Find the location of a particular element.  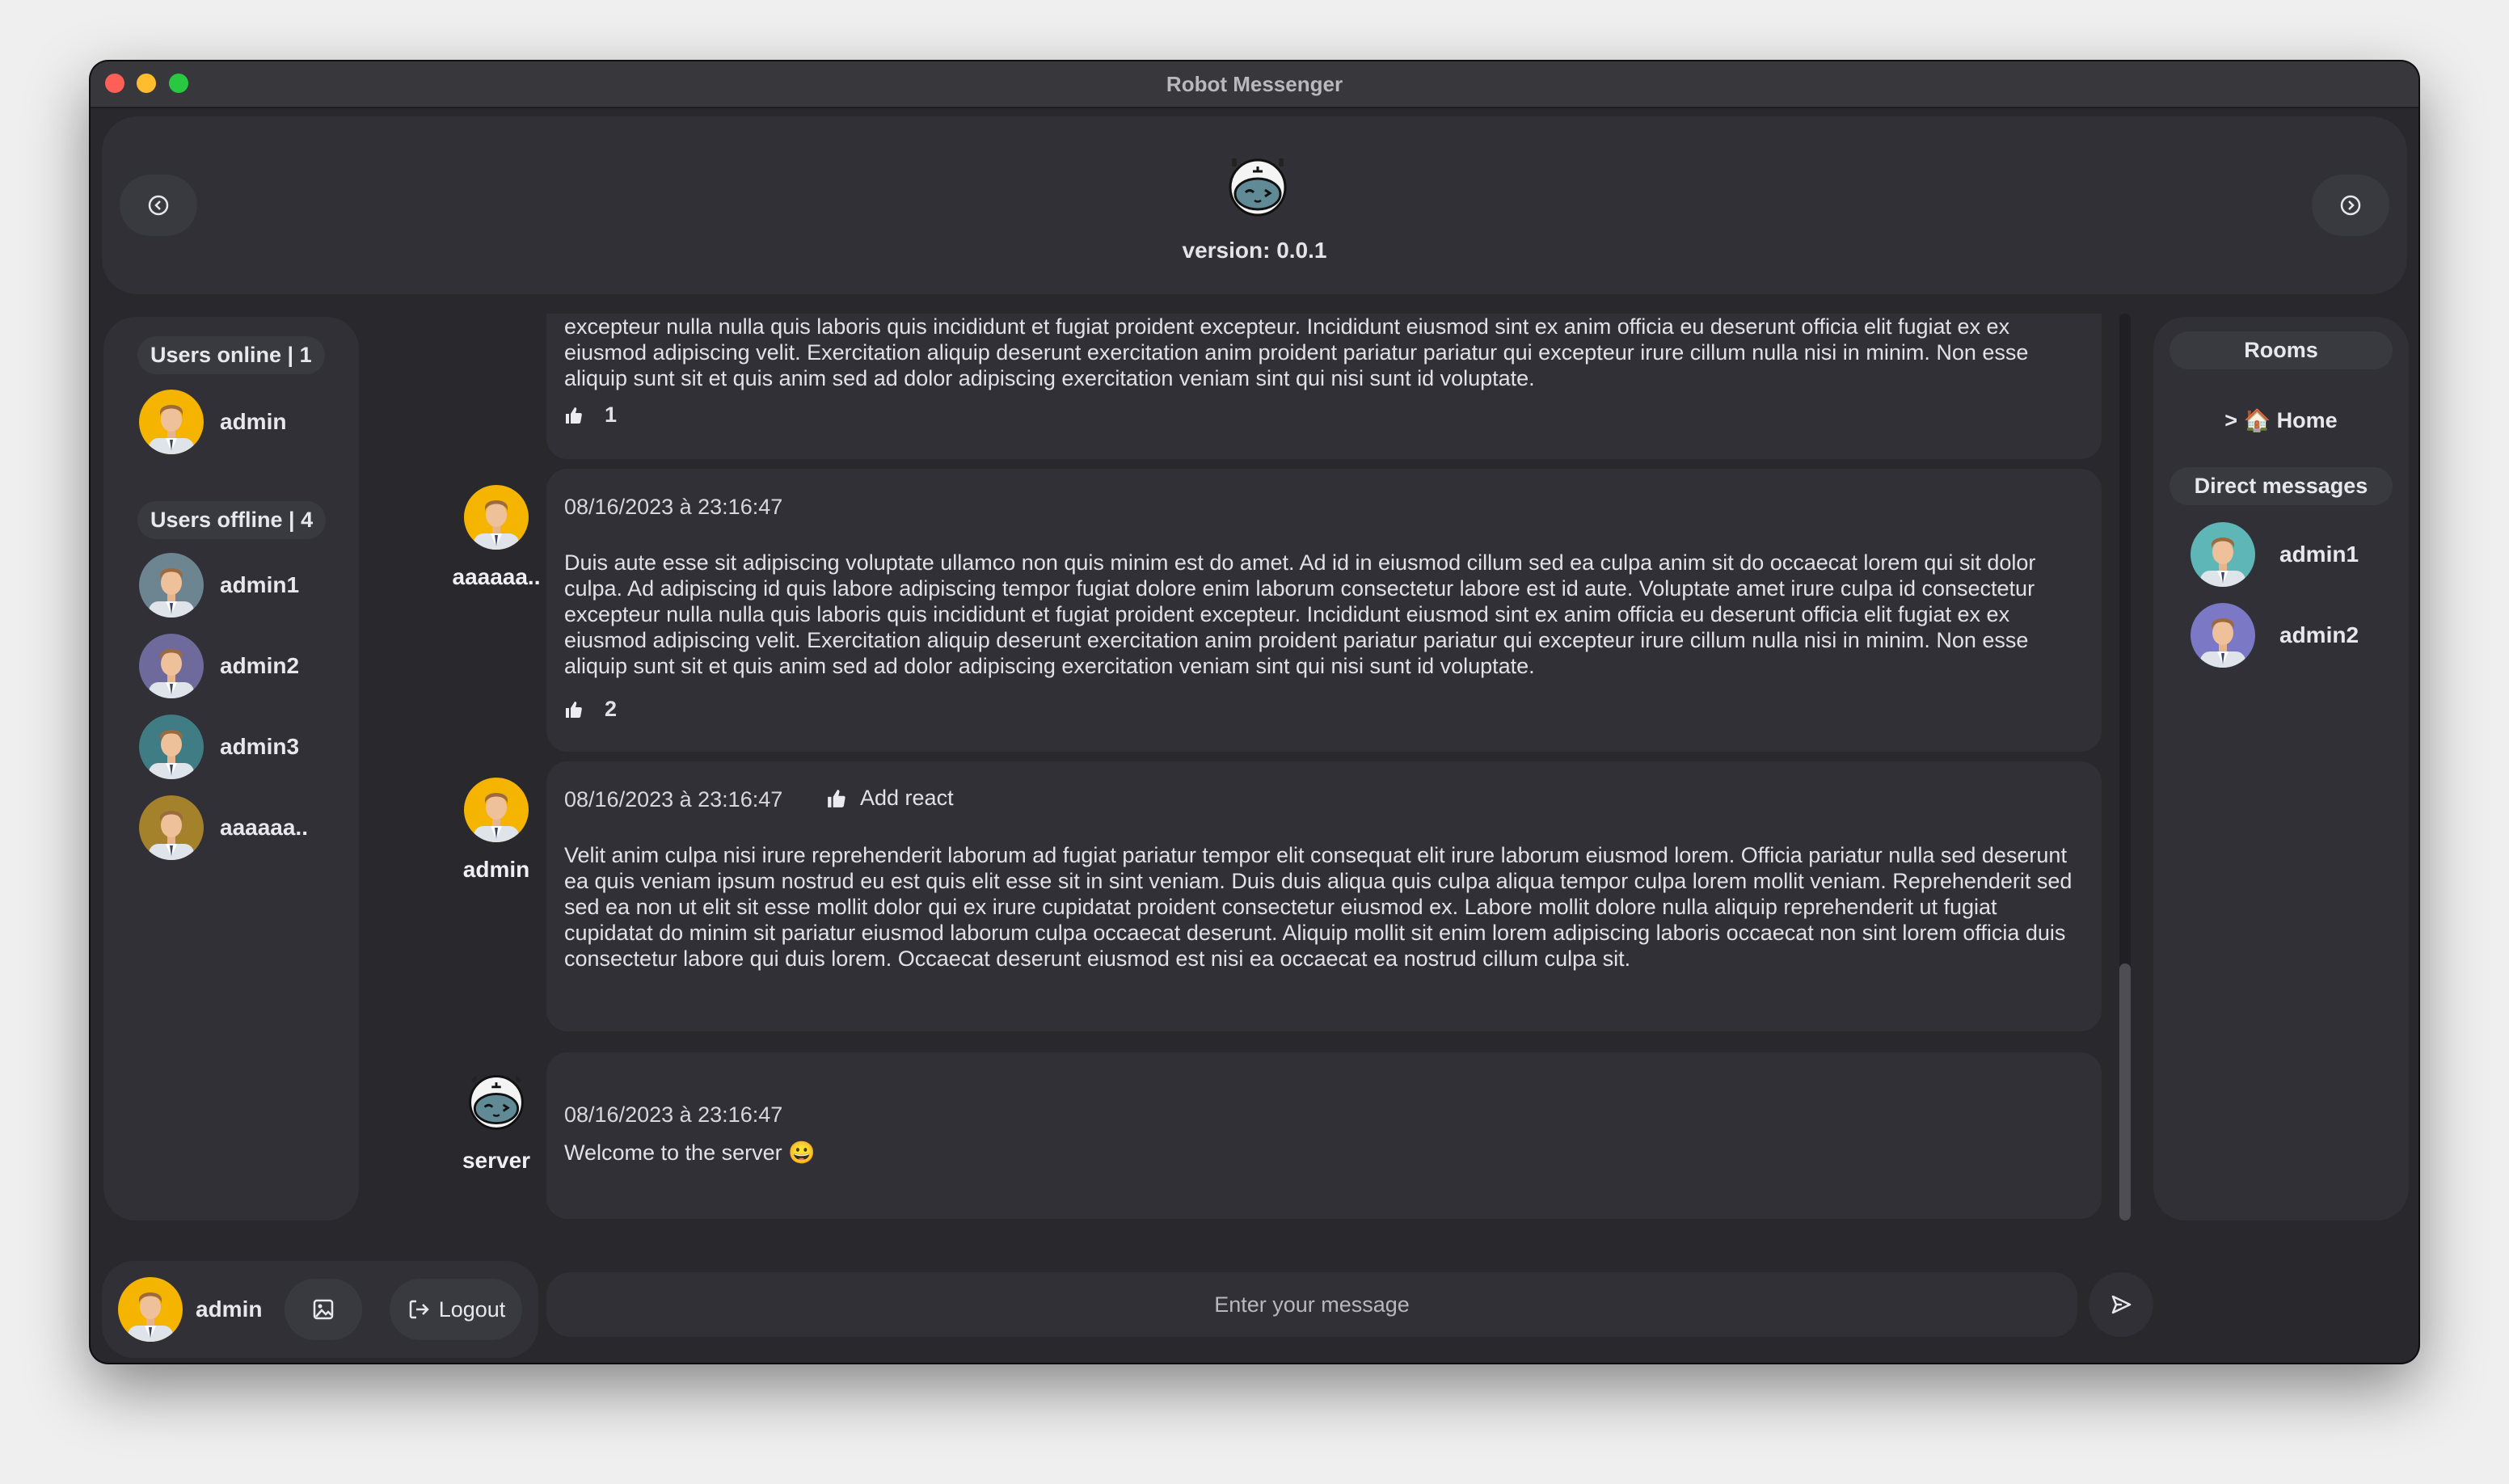

version-label: version: 0.0.1 is located at coordinates (1254, 250).